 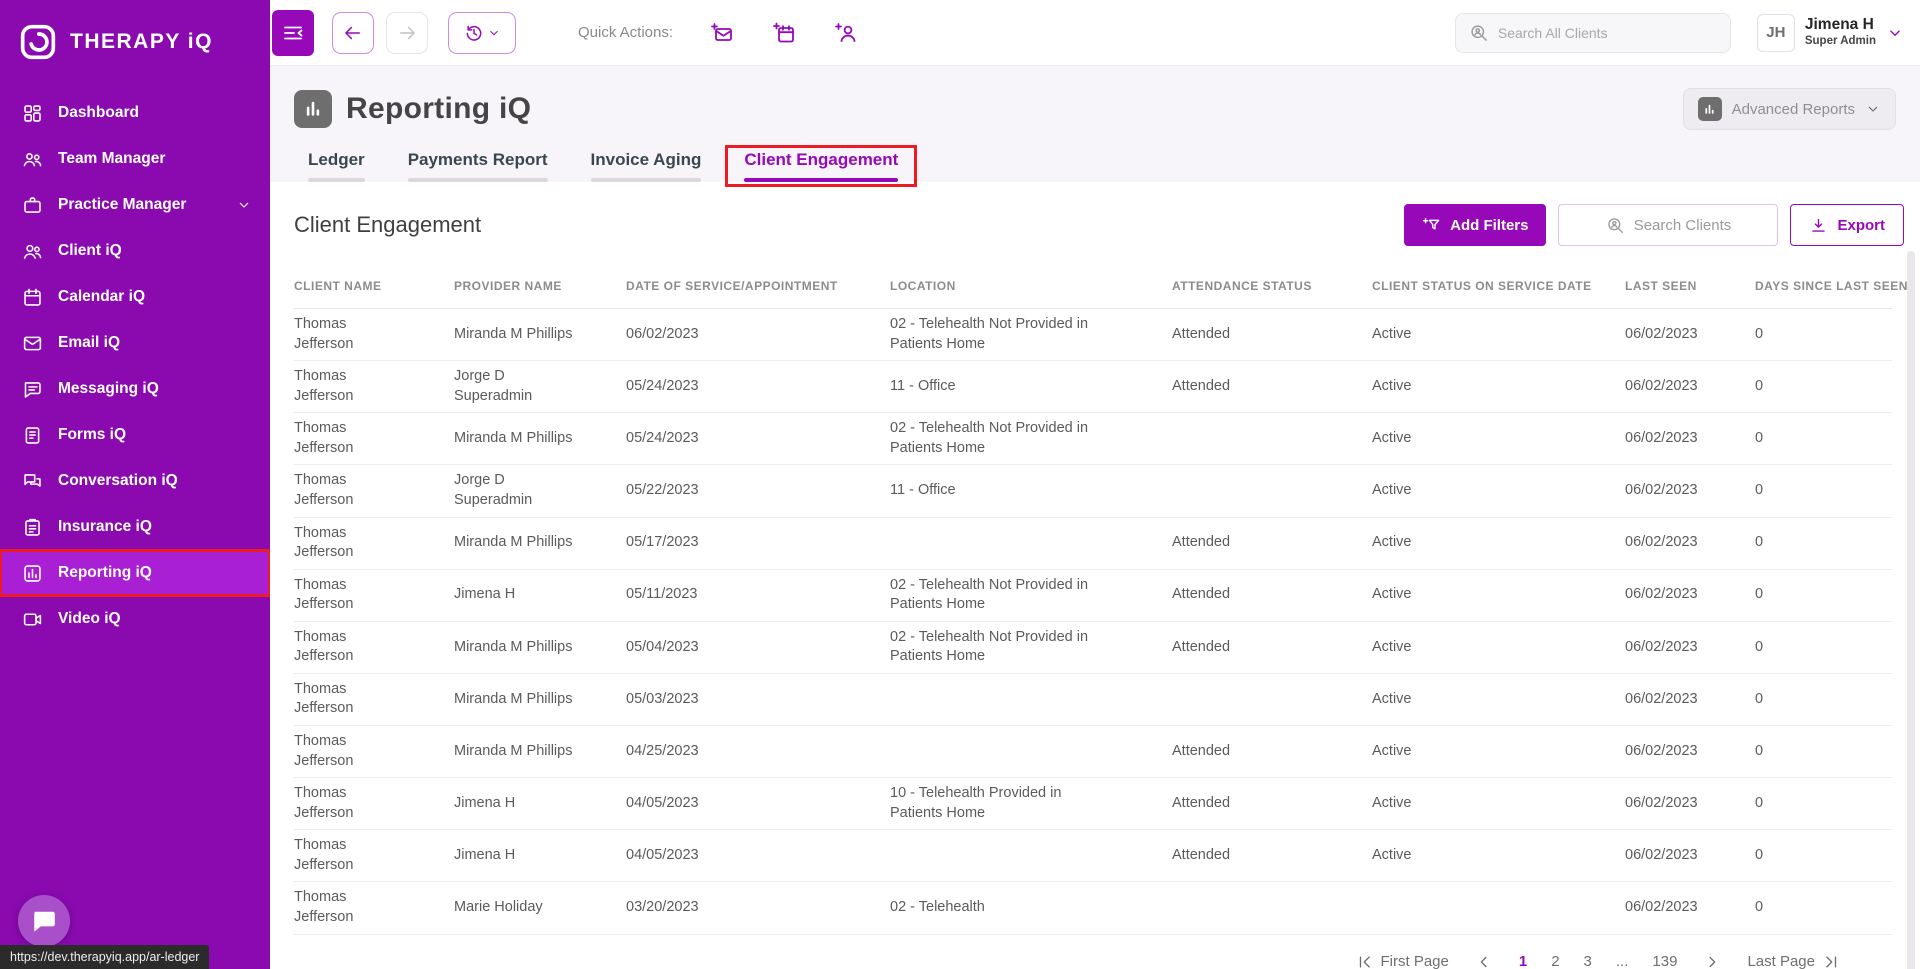 I want to click on back-button, so click(x=353, y=32).